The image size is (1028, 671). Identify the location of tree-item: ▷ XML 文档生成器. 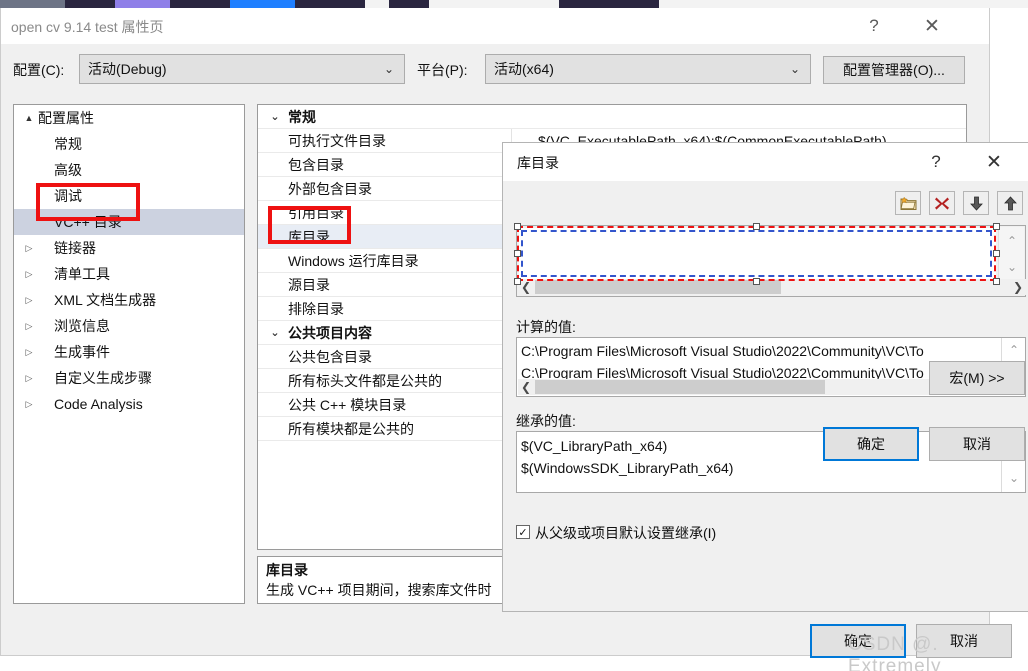
(129, 300).